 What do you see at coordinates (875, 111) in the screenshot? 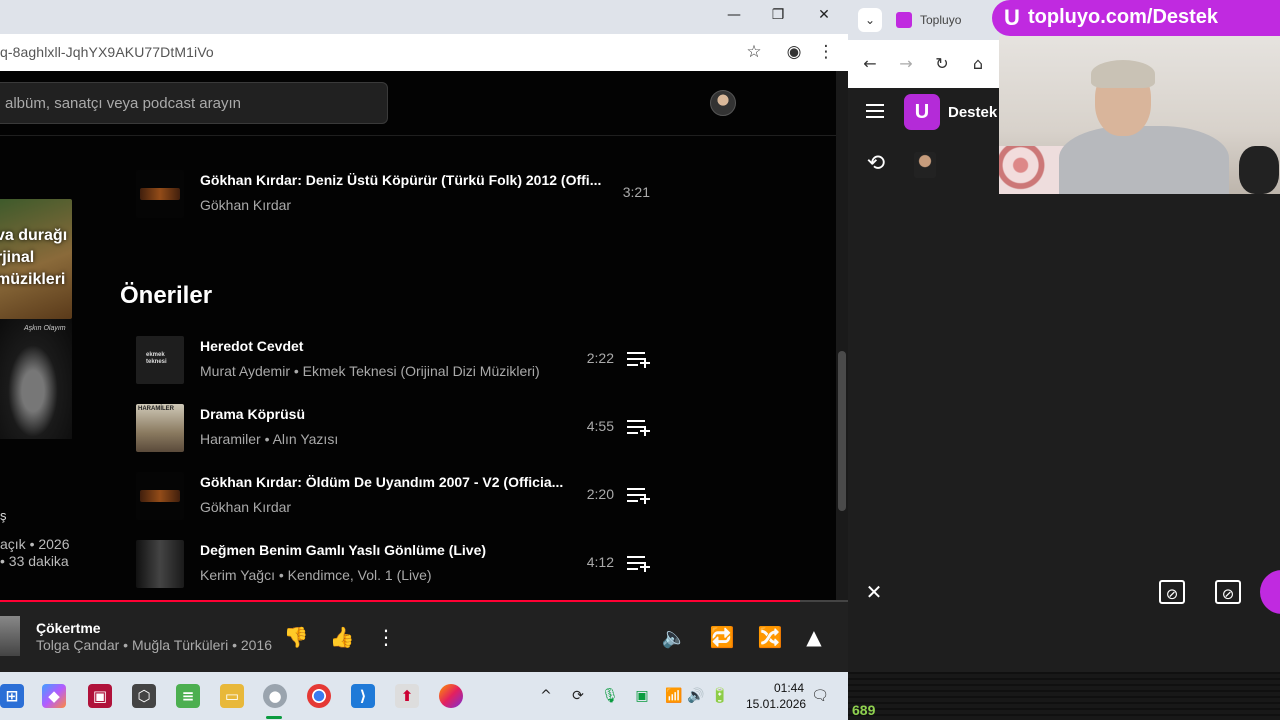
I see `menu-icon` at bounding box center [875, 111].